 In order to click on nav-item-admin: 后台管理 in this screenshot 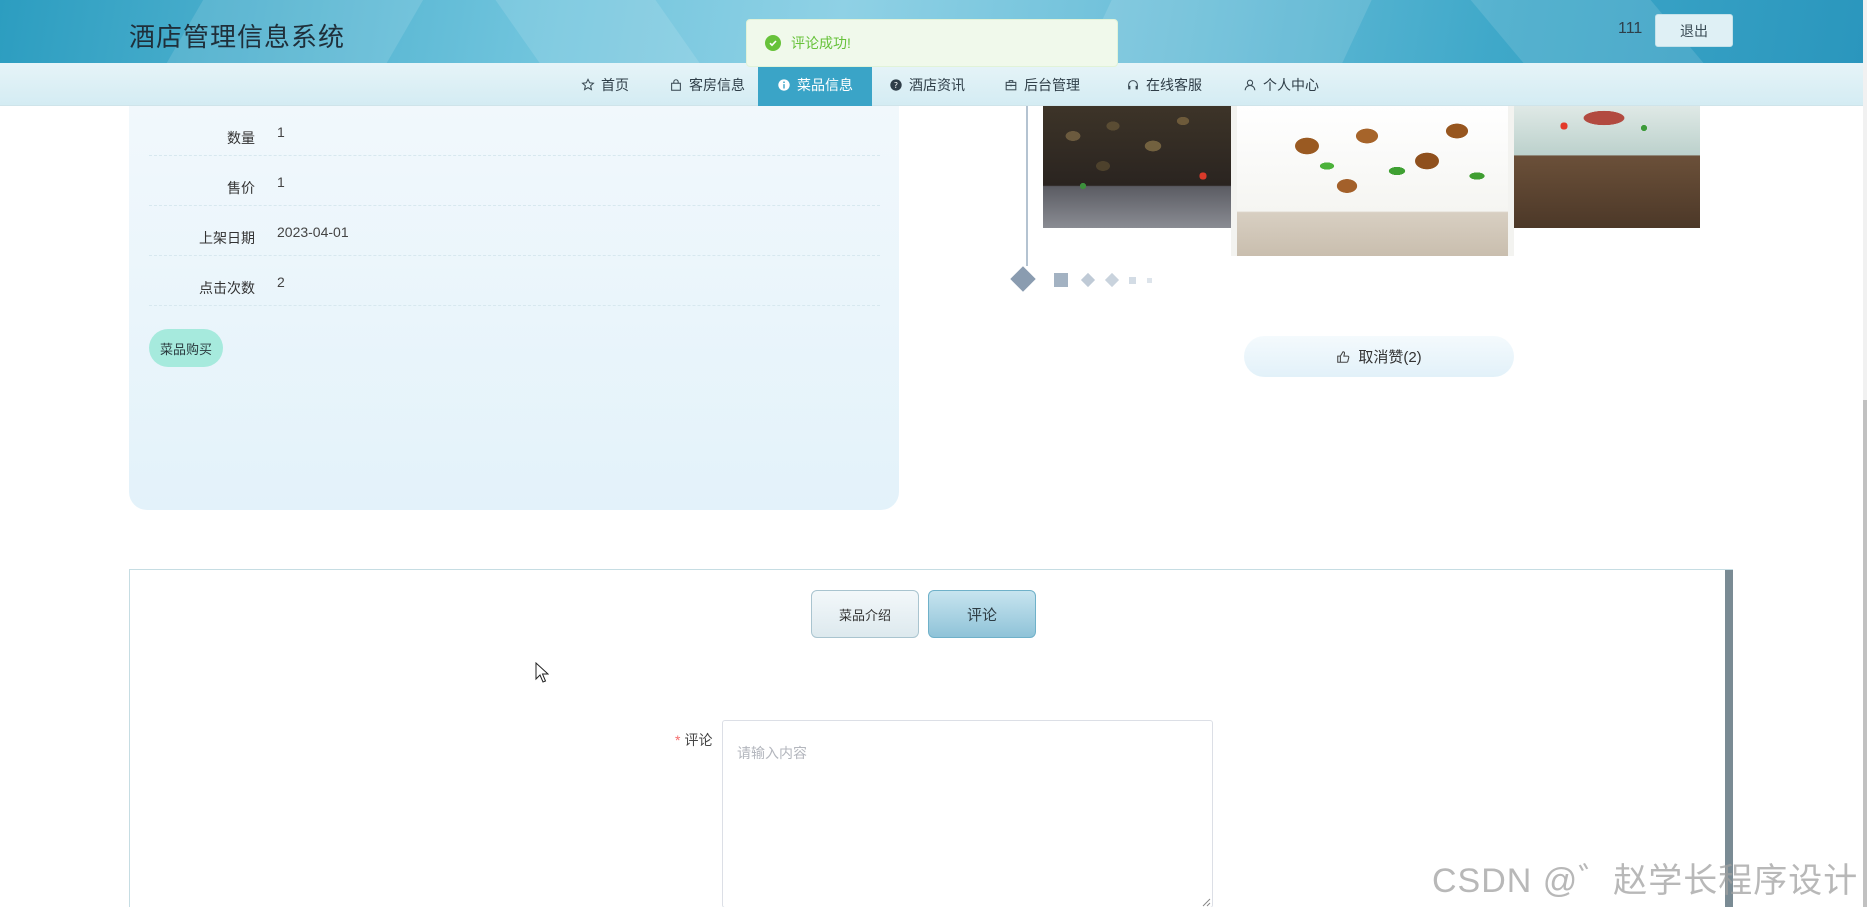, I will do `click(1042, 84)`.